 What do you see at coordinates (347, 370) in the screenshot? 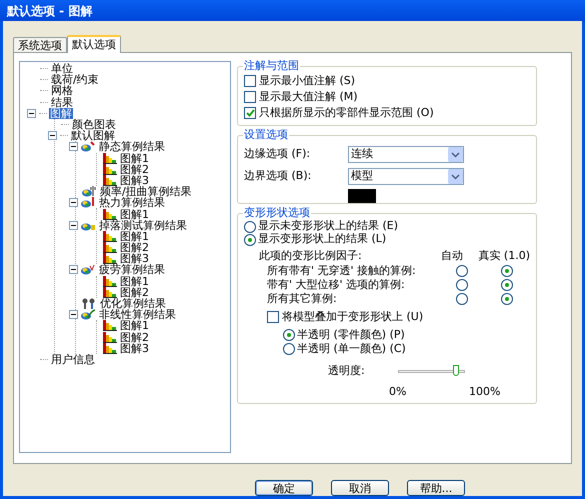
I see `slider-label: 透明度:` at bounding box center [347, 370].